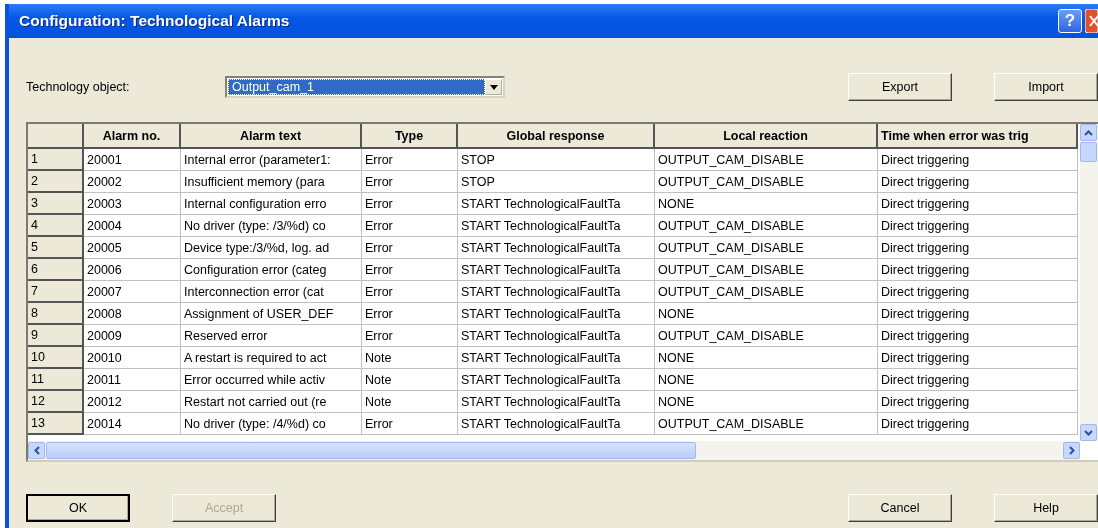  I want to click on column-header: Global response, so click(556, 136).